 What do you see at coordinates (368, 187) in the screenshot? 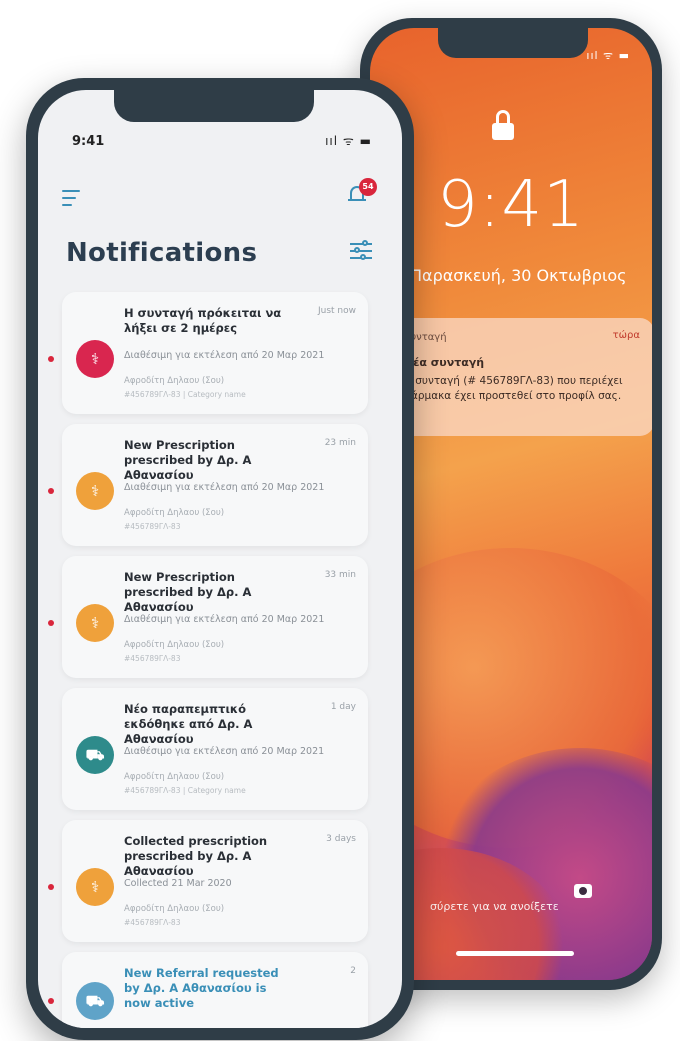
I see `notification-count-badge: 54` at bounding box center [368, 187].